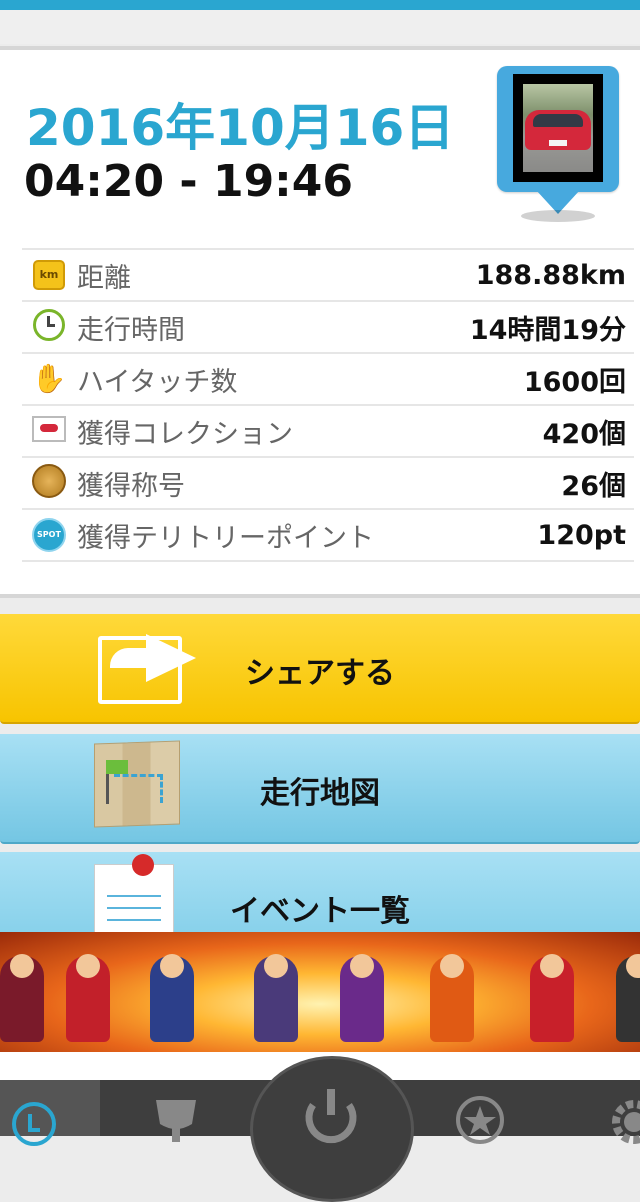 Image resolution: width=640 pixels, height=1202 pixels. I want to click on stat-label: 距離, so click(104, 278).